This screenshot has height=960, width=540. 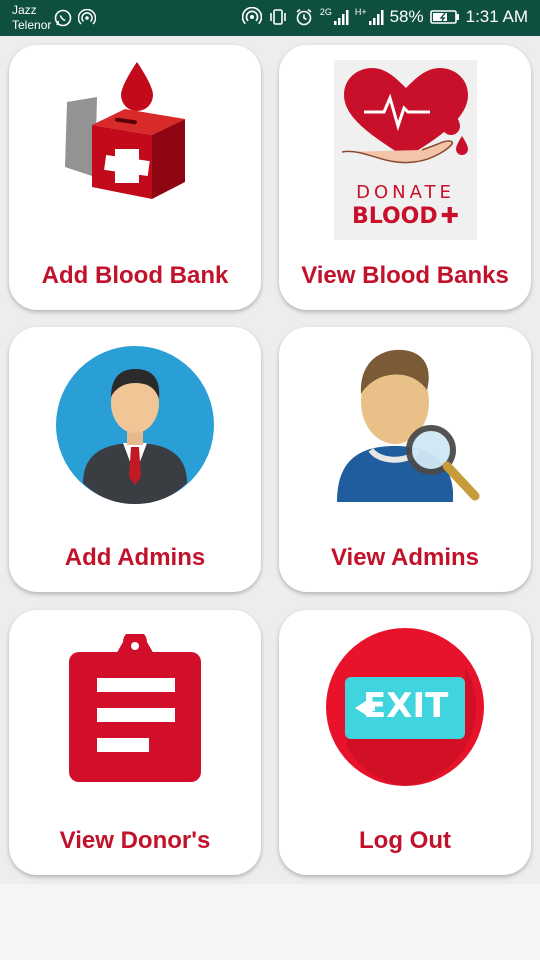 What do you see at coordinates (450, 216) in the screenshot?
I see `plus-icon: ✚` at bounding box center [450, 216].